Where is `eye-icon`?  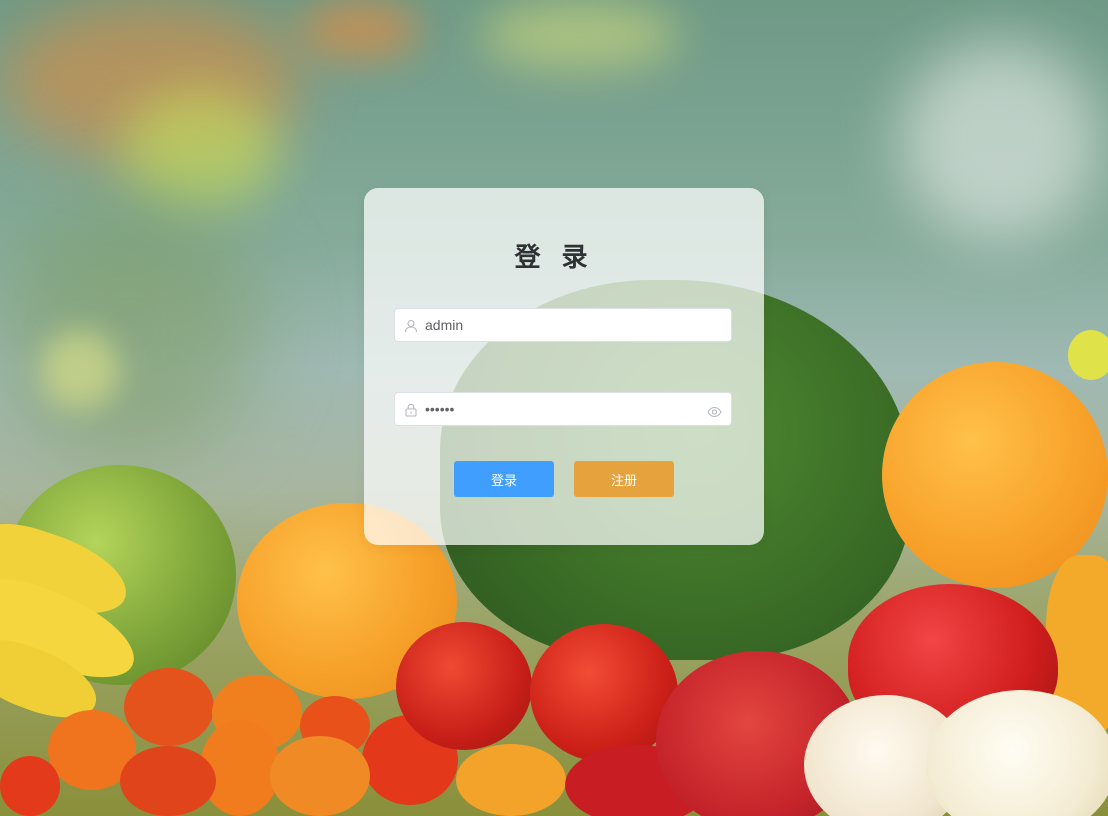 eye-icon is located at coordinates (714, 410).